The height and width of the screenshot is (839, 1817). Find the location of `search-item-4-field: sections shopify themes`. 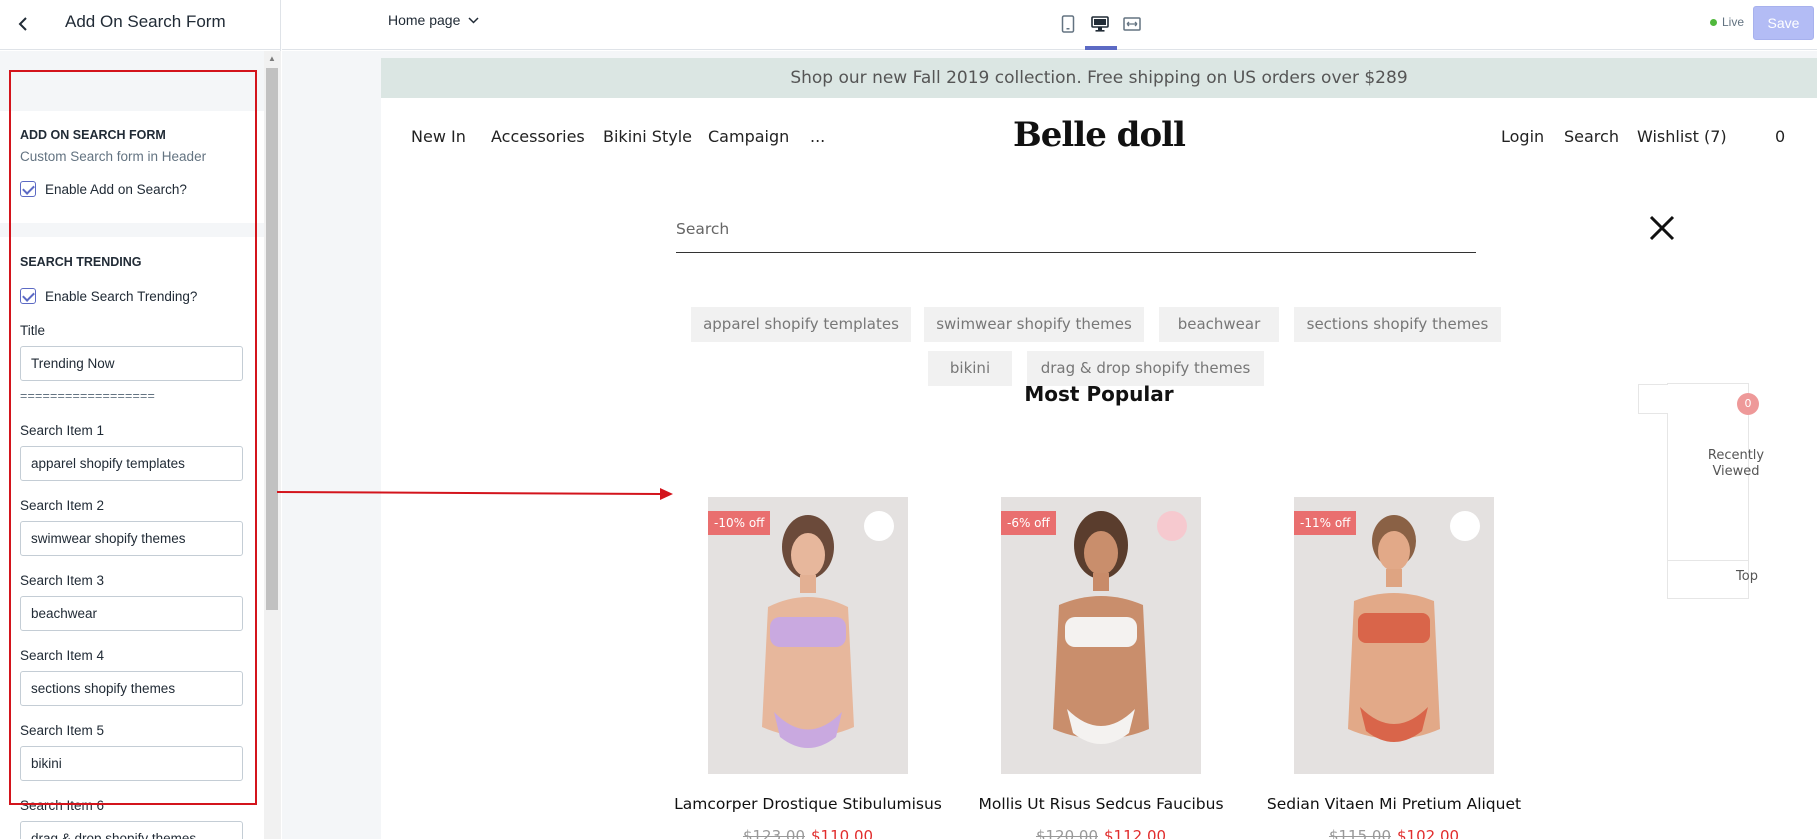

search-item-4-field: sections shopify themes is located at coordinates (131, 688).